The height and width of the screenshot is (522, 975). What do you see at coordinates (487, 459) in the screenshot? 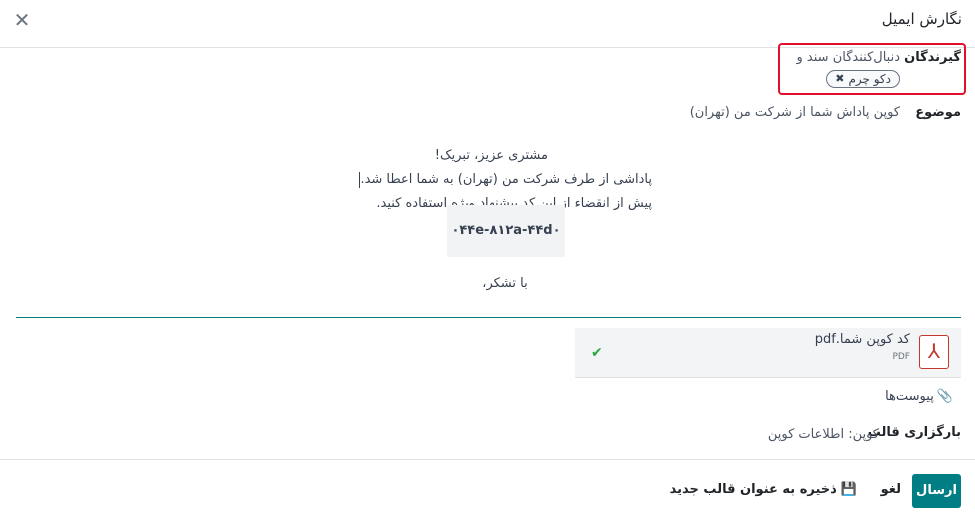
I see `footer-divider` at bounding box center [487, 459].